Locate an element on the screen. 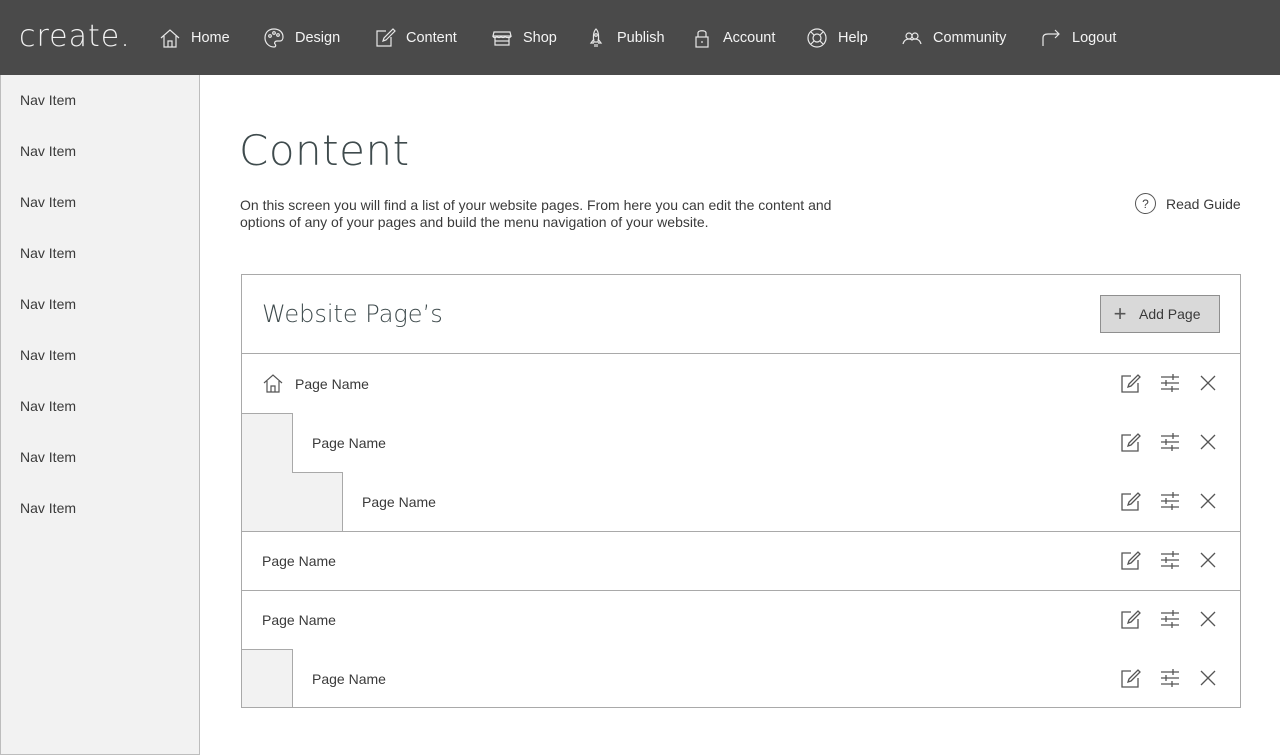 This screenshot has width=1280, height=755. nav-community: Community is located at coordinates (953, 38).